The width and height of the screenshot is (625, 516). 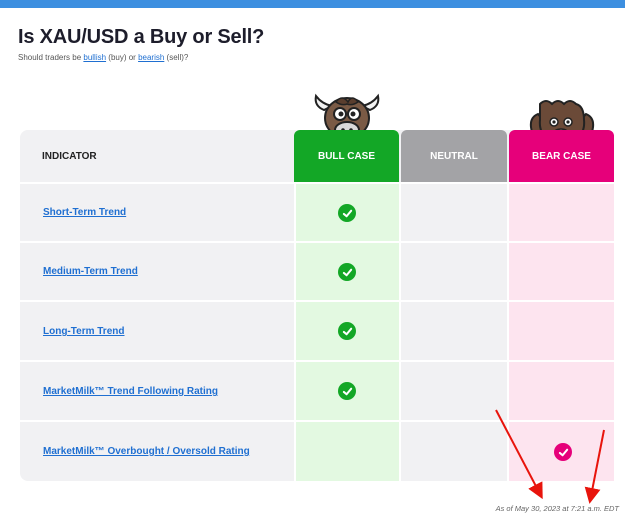 I want to click on red-arrow-annotation, so click(x=550, y=456).